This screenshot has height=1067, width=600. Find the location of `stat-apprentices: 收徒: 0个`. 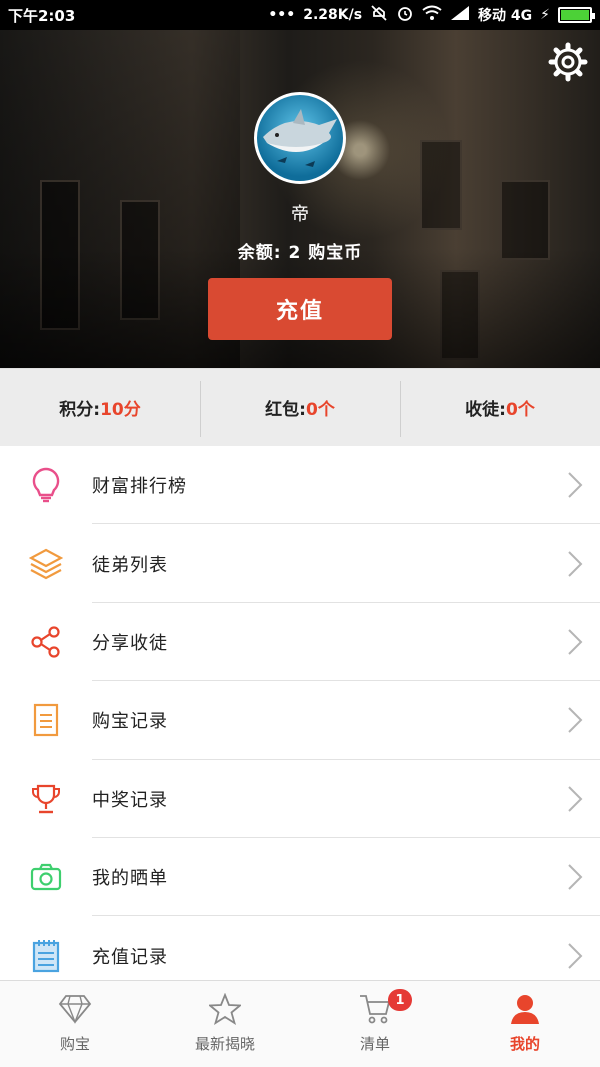

stat-apprentices: 收徒: 0个 is located at coordinates (500, 407).